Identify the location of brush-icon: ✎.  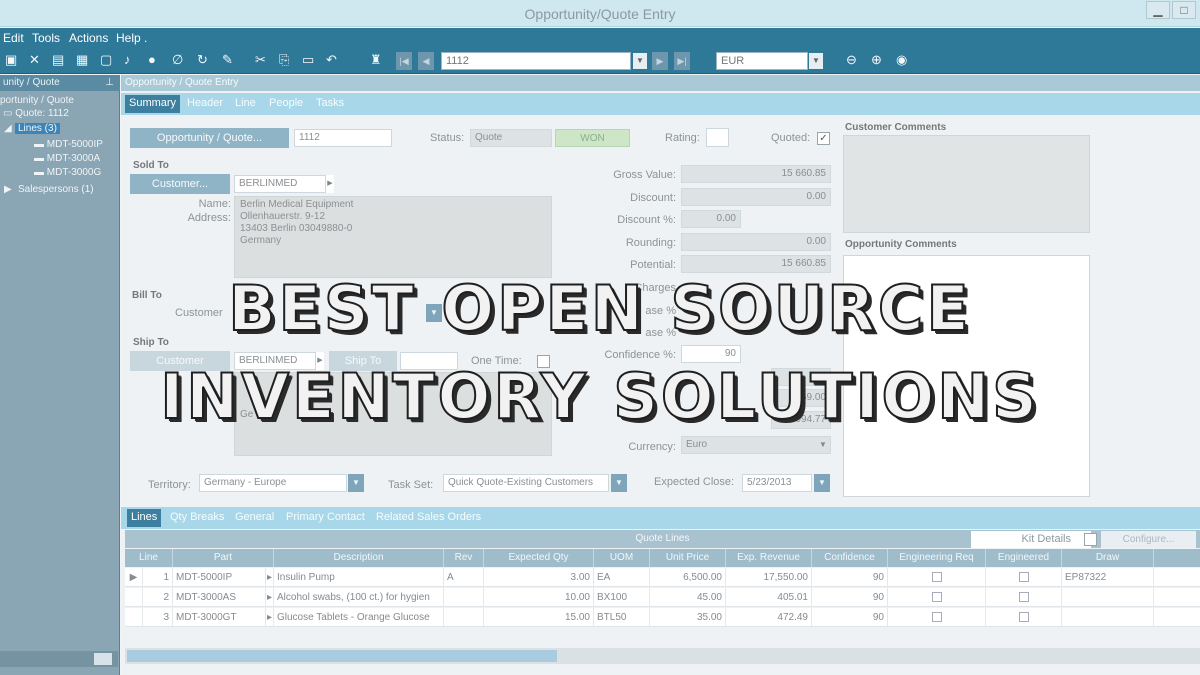
(227, 60).